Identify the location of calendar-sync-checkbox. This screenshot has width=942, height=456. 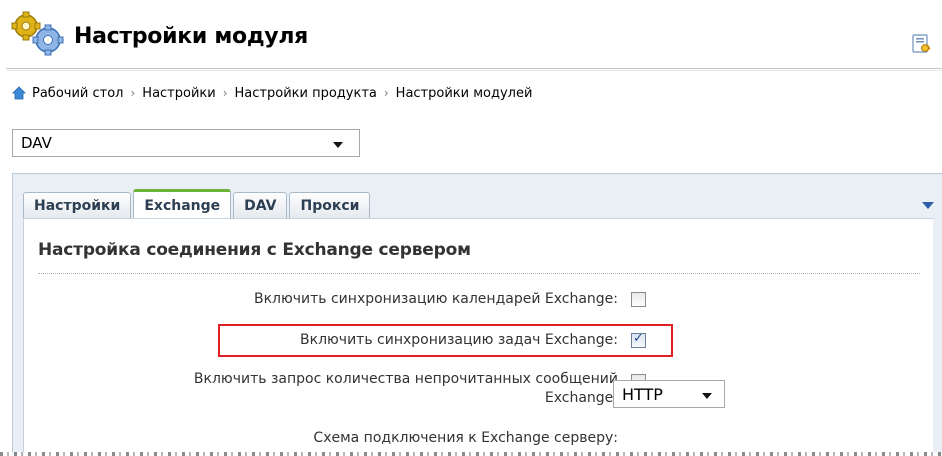
(638, 299).